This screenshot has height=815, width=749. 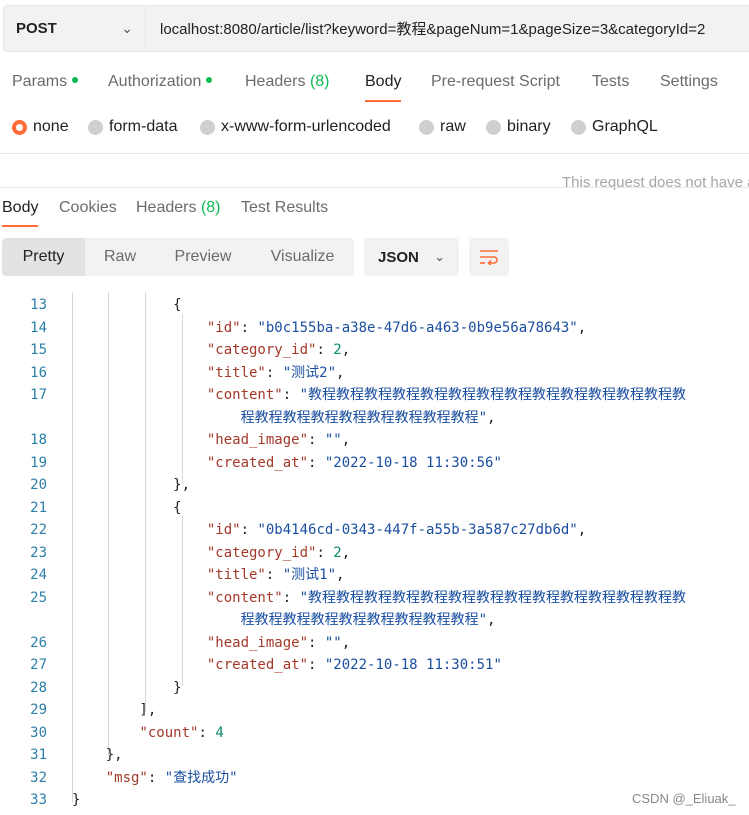 What do you see at coordinates (302, 257) in the screenshot?
I see `format-visualize: Visualize` at bounding box center [302, 257].